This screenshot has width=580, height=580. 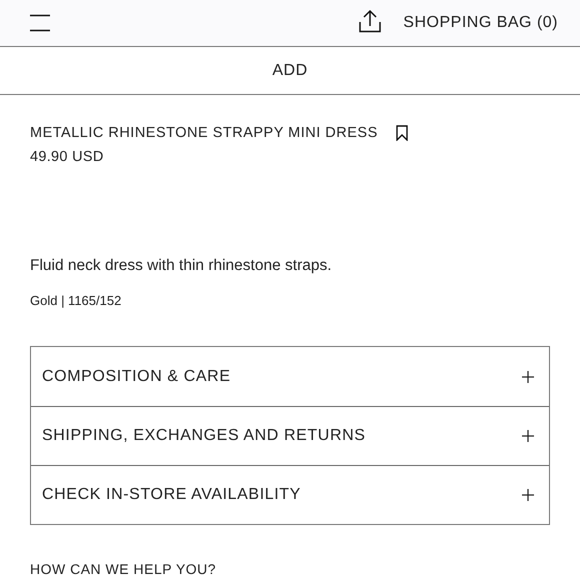 What do you see at coordinates (402, 133) in the screenshot?
I see `bookmark-icon` at bounding box center [402, 133].